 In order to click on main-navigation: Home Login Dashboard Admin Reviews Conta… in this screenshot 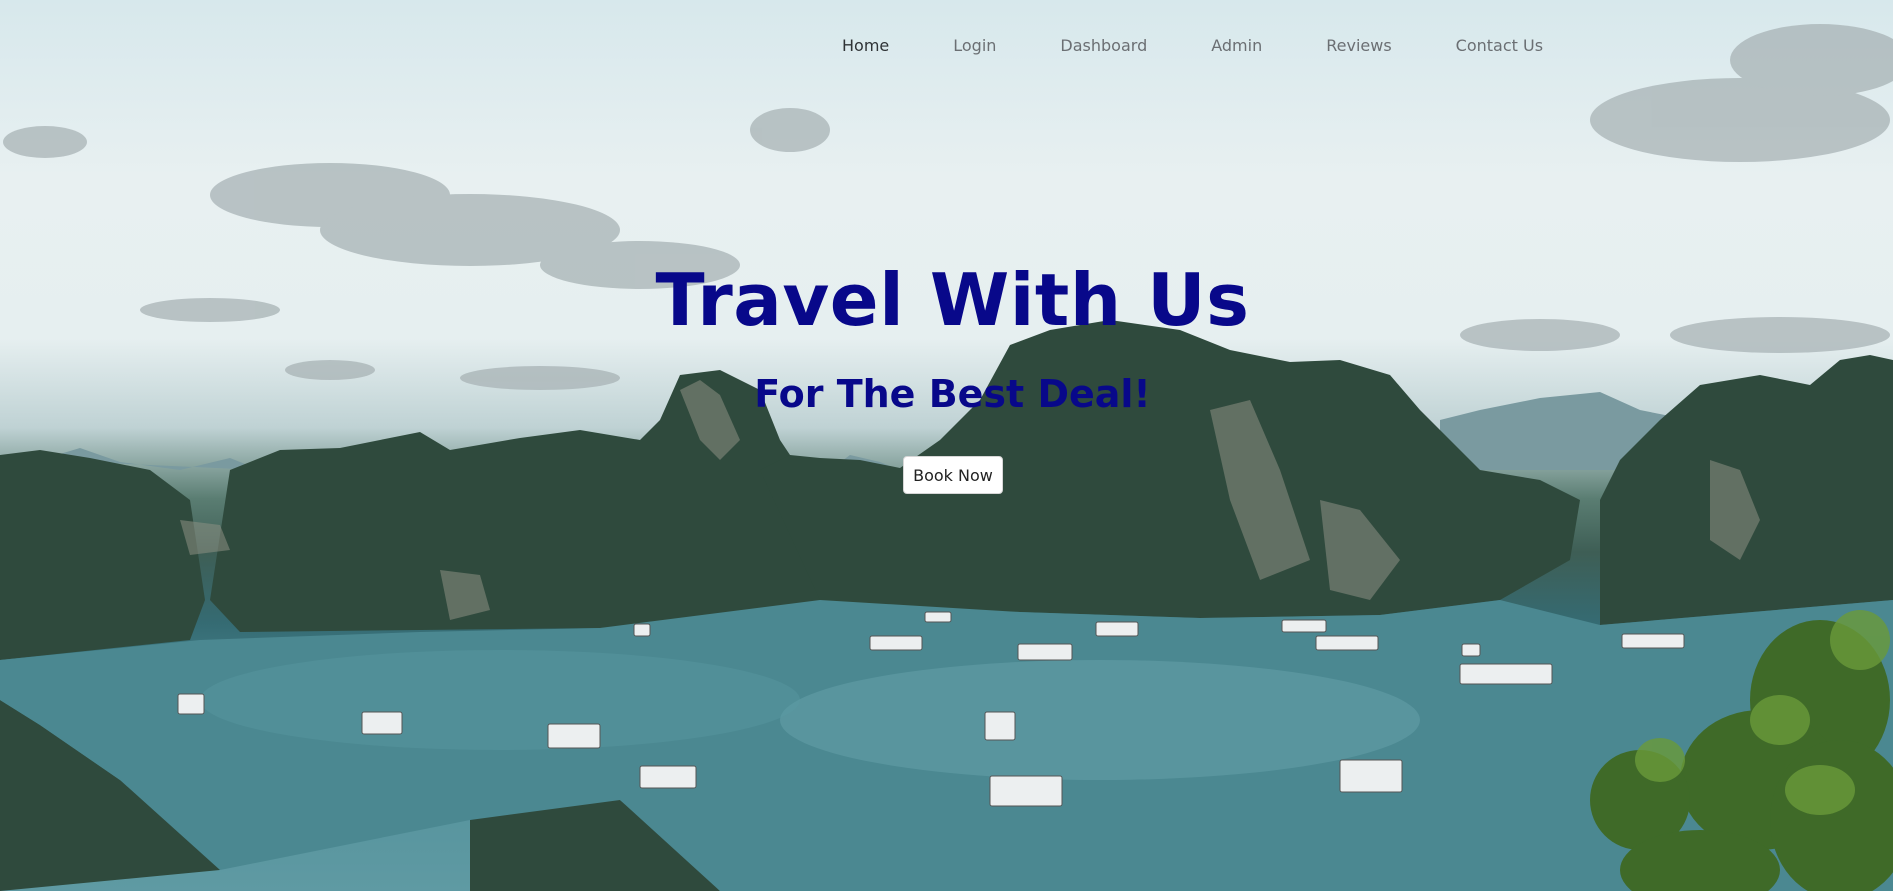, I will do `click(1192, 45)`.